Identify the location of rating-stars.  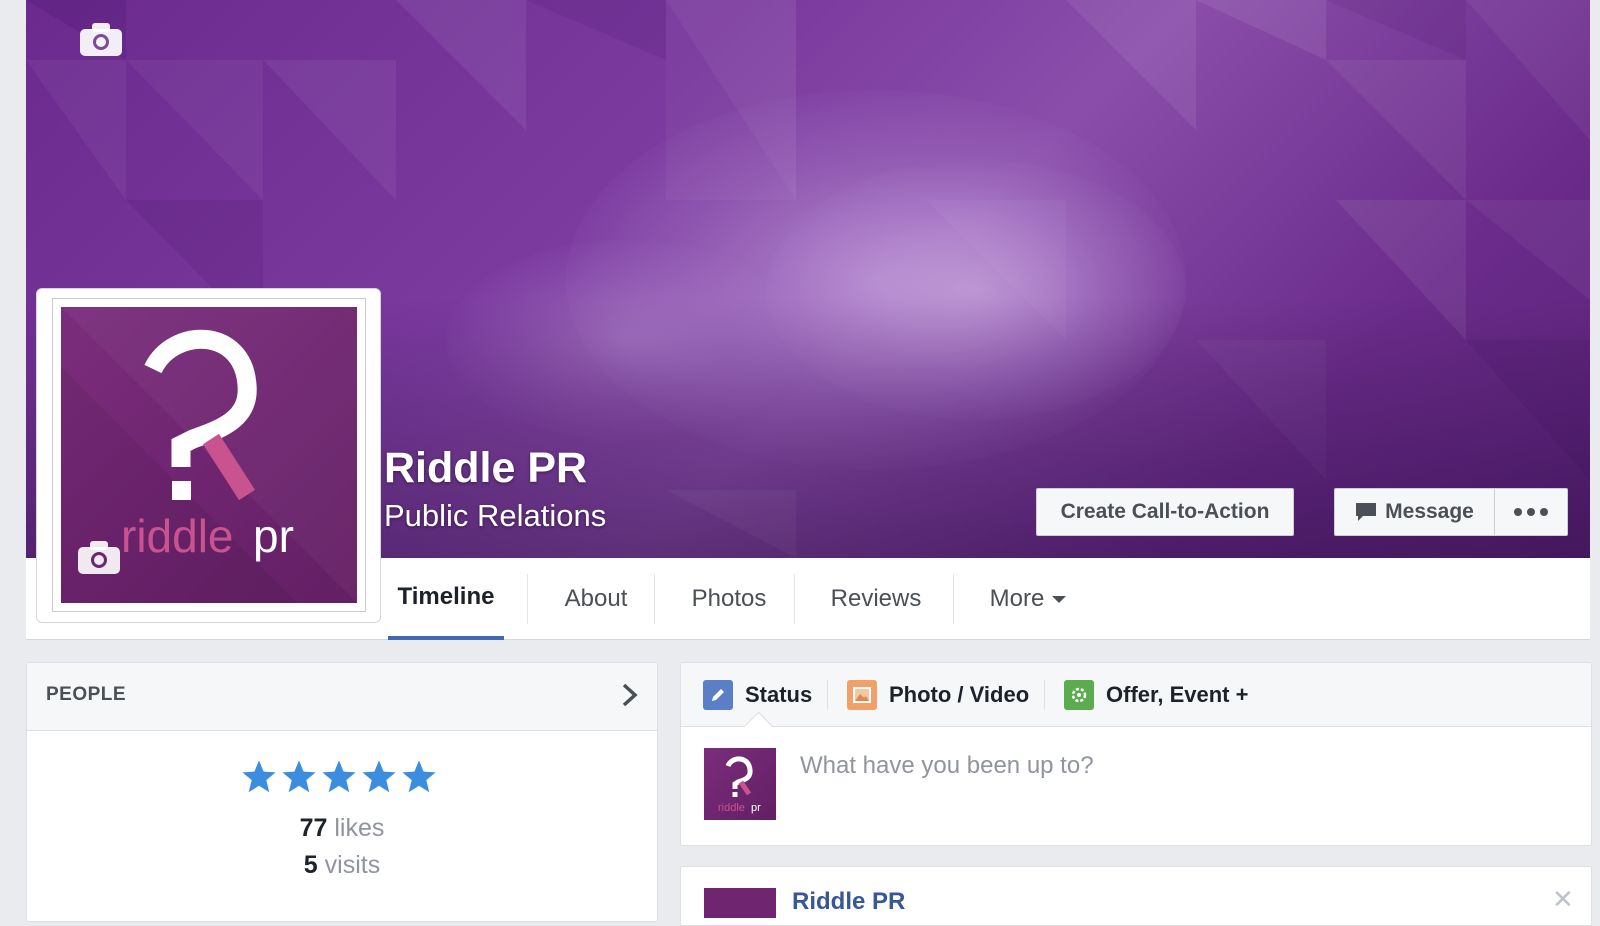
(339, 777).